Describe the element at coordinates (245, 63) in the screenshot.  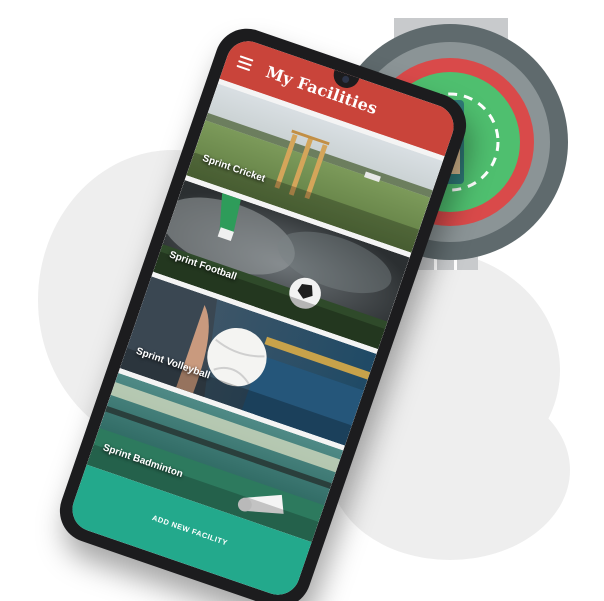
I see `hamburger-menu-icon` at that location.